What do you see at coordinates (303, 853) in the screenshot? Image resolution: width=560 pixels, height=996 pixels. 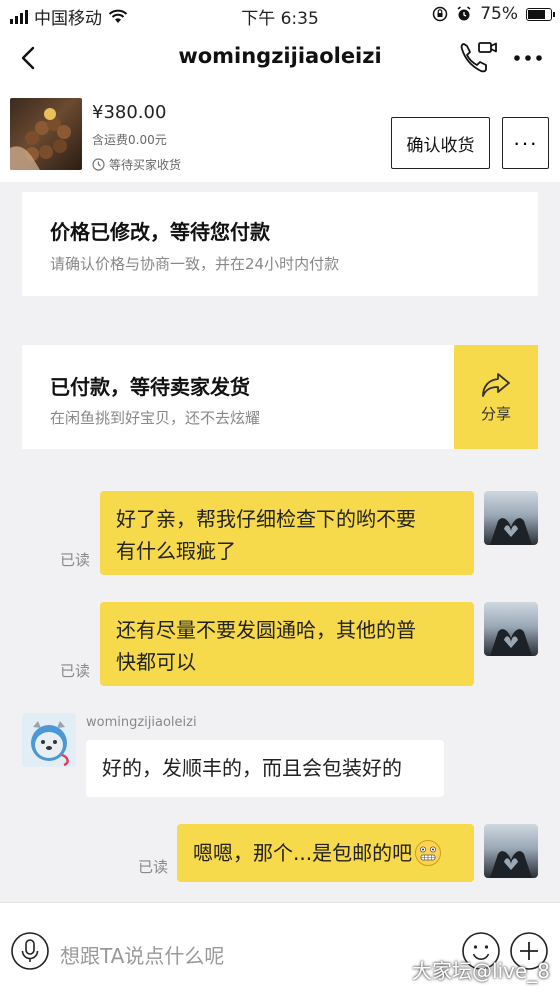 I see `message-line: 嗯嗯，那个...是包邮的吧` at bounding box center [303, 853].